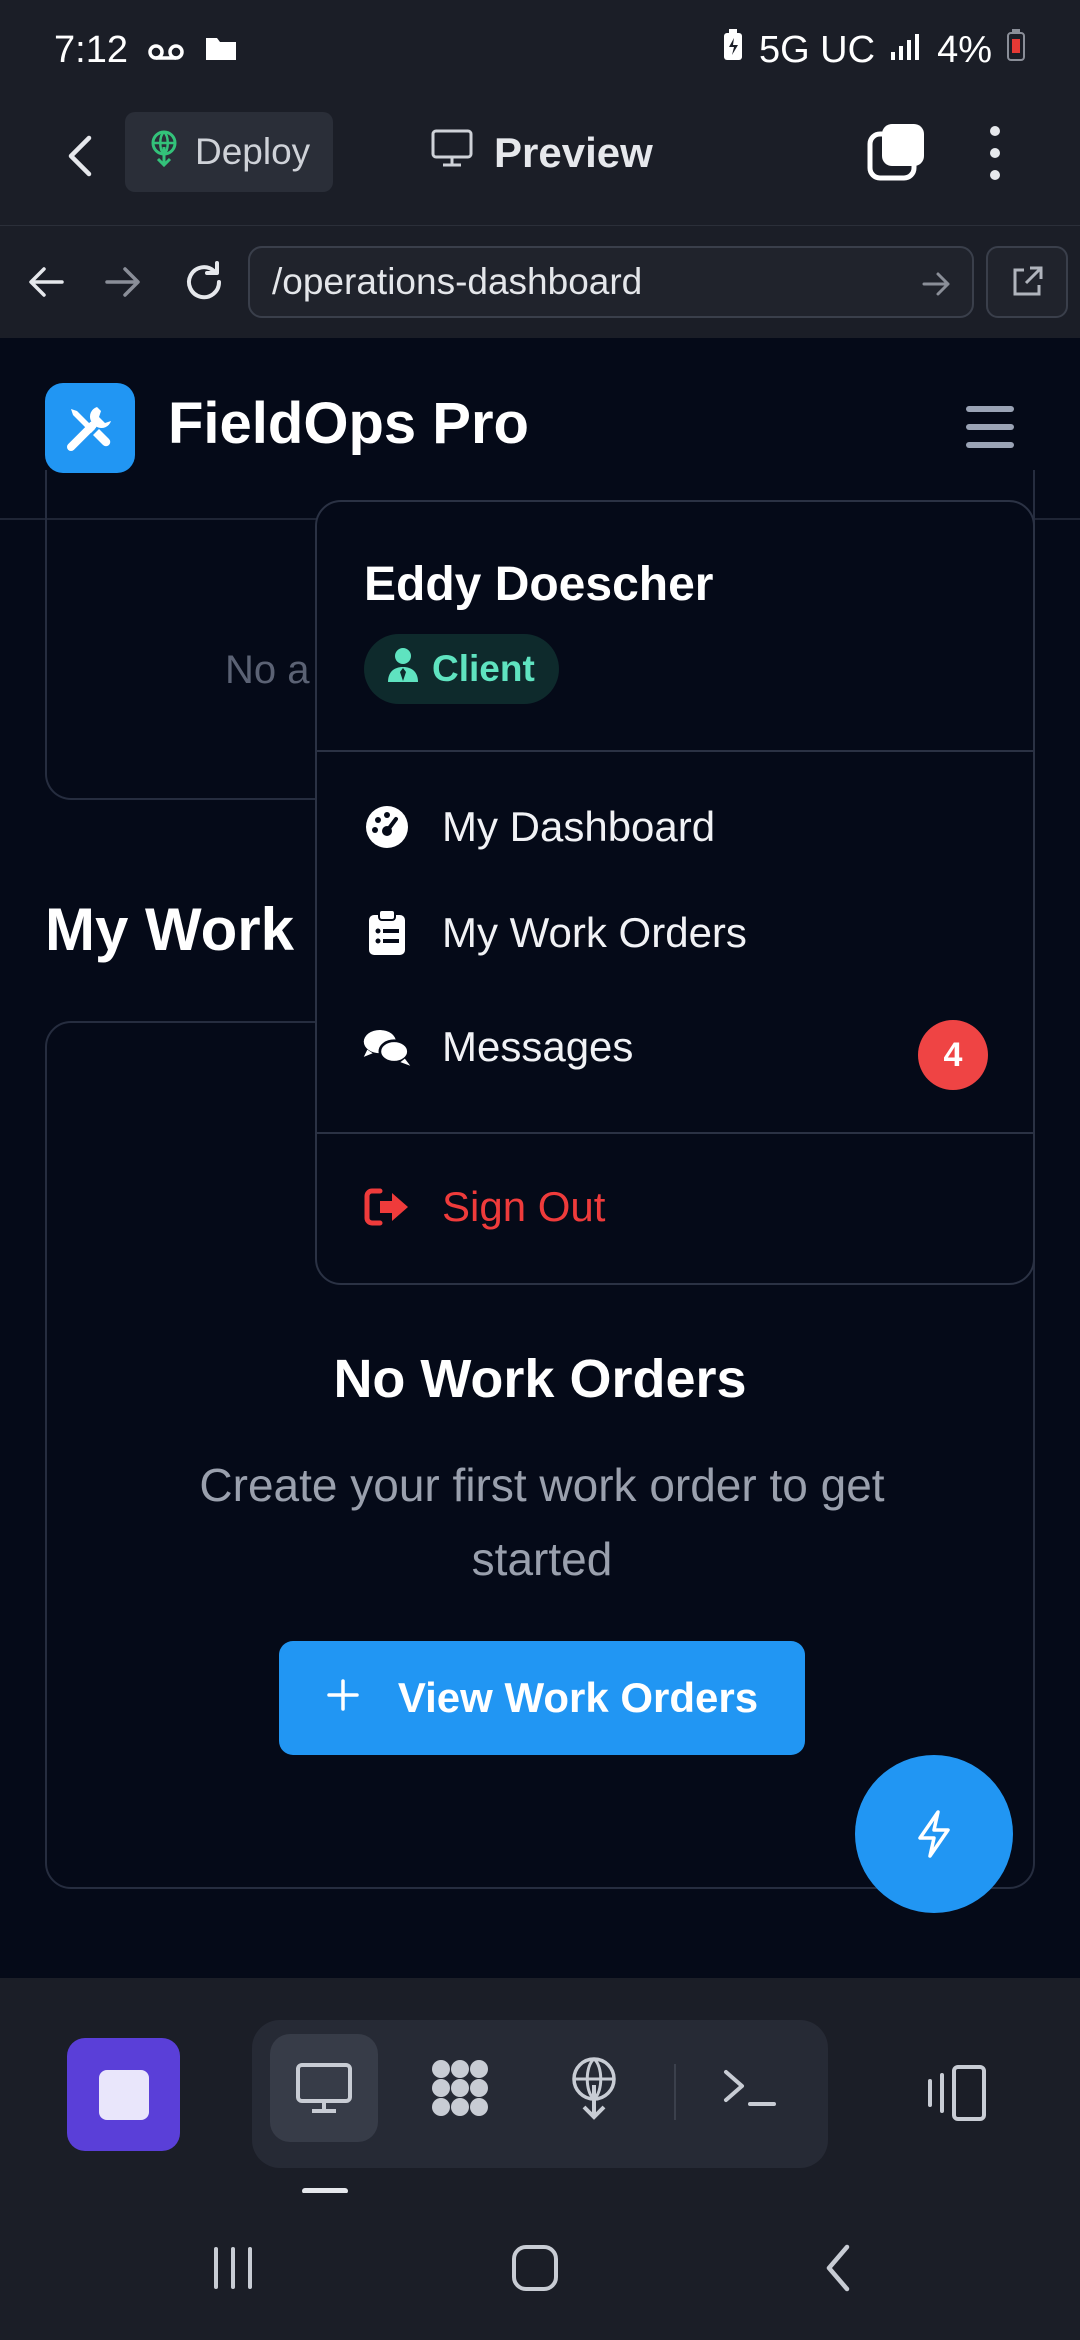 The width and height of the screenshot is (1080, 2340). I want to click on tool-group, so click(540, 2094).